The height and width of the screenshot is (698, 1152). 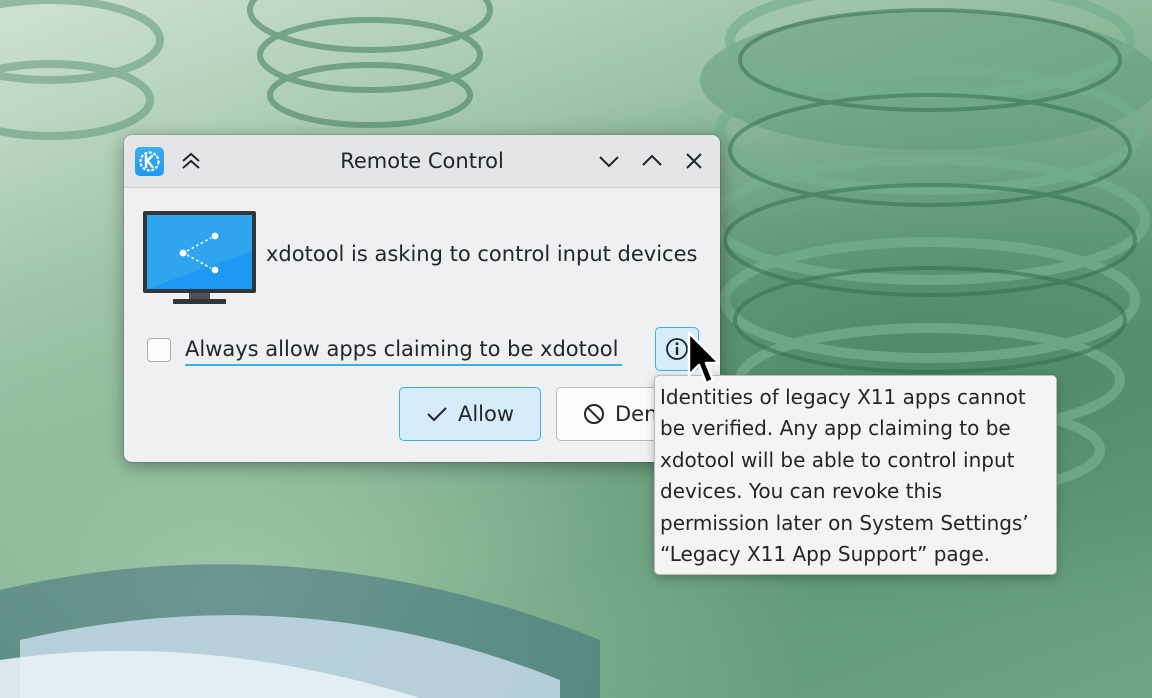 I want to click on tooltip-line: xdotool will be able to control input, so click(x=837, y=459).